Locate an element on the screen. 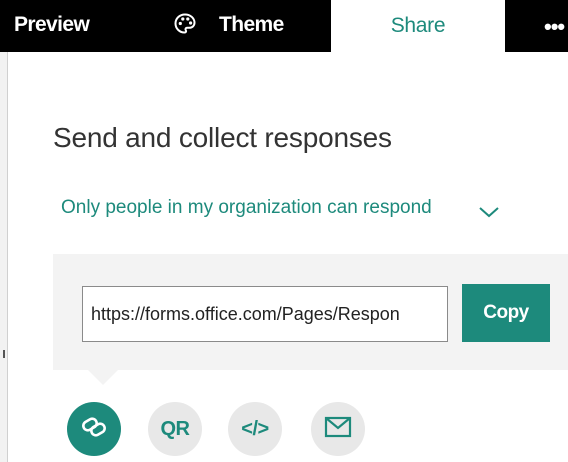 The width and height of the screenshot is (568, 462). preview-button: Preview is located at coordinates (52, 26).